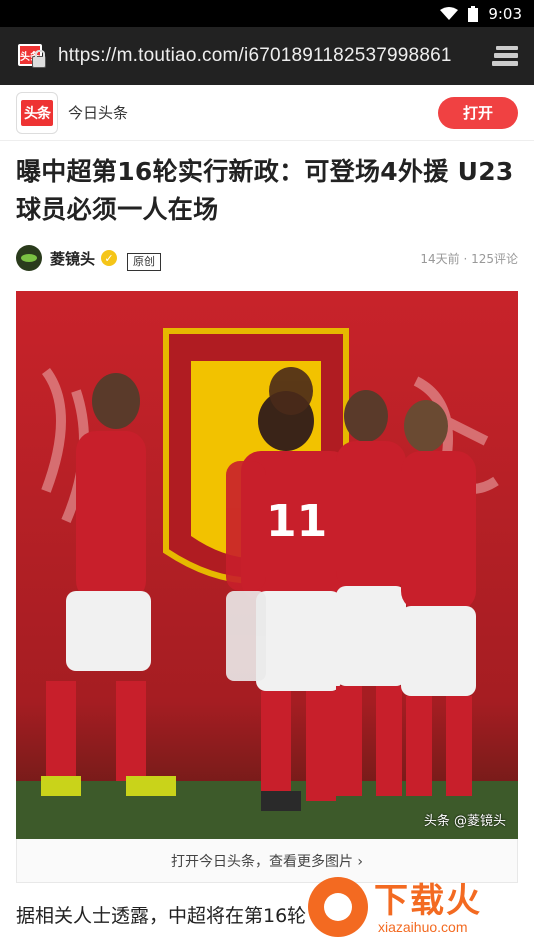  I want to click on article-headline: 曝中超第16轮实行新政：可登场4外援 U23球员必须一人在场, so click(265, 190).